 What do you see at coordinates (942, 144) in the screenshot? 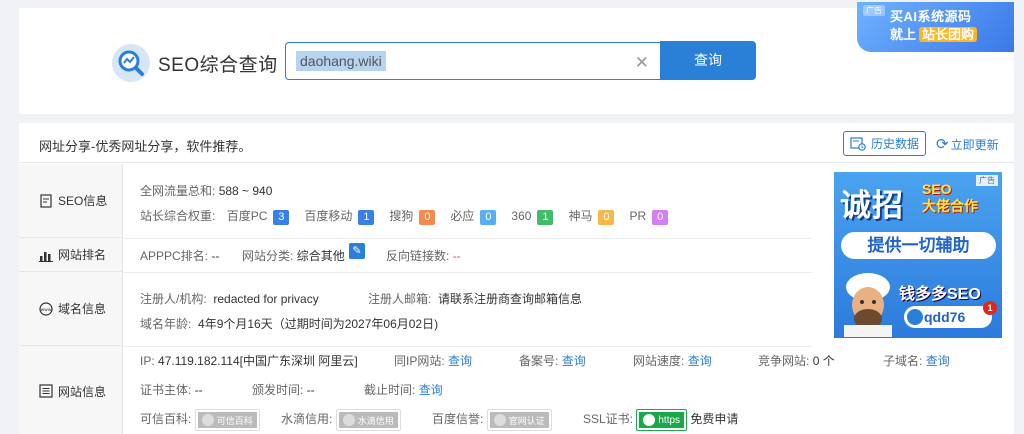
I see `refresh-icon: ⟳` at bounding box center [942, 144].